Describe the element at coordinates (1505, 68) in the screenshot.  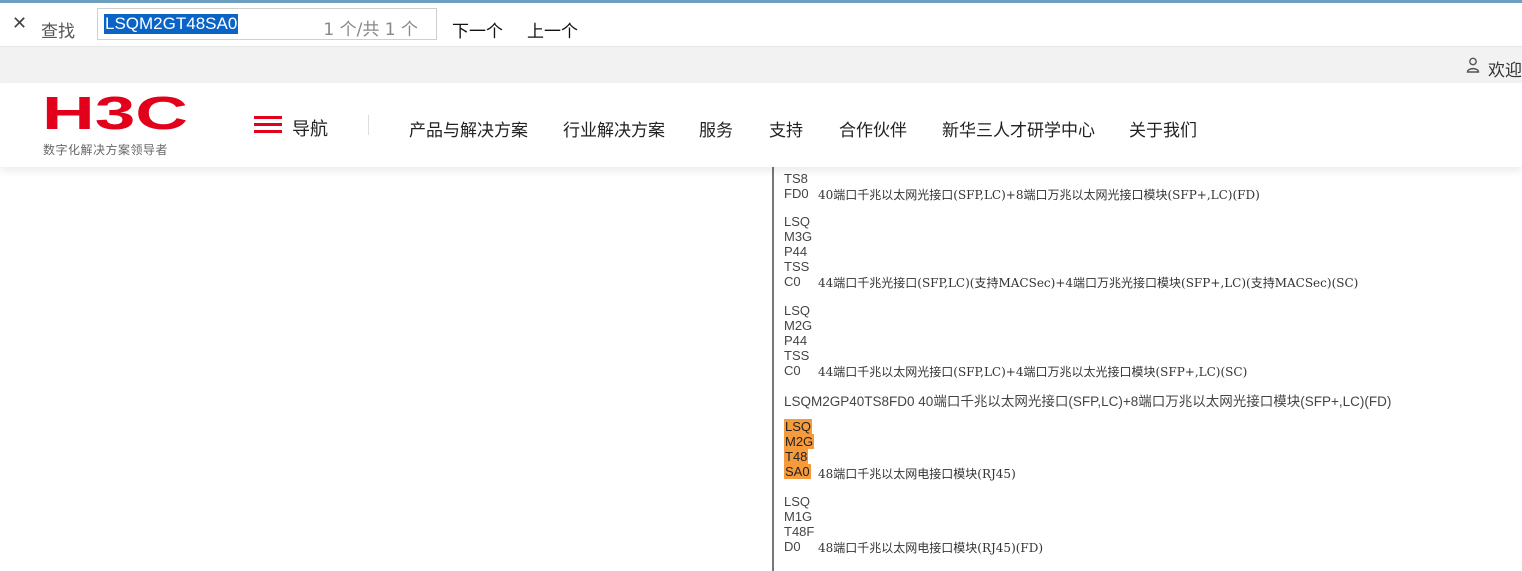
I see `welcome-link: 欢迎` at that location.